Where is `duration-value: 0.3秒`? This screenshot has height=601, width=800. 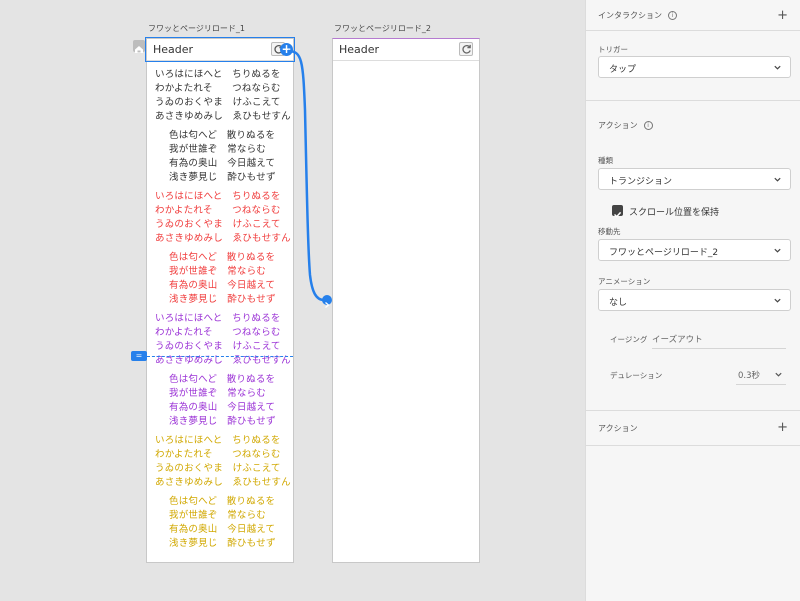
duration-value: 0.3秒 is located at coordinates (749, 375).